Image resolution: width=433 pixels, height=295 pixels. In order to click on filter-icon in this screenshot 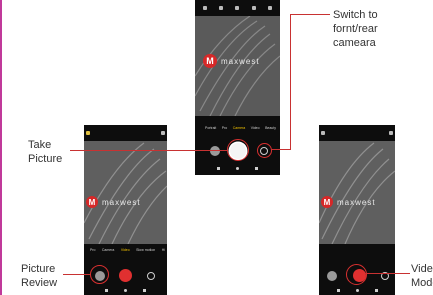, I will do `click(237, 8)`.